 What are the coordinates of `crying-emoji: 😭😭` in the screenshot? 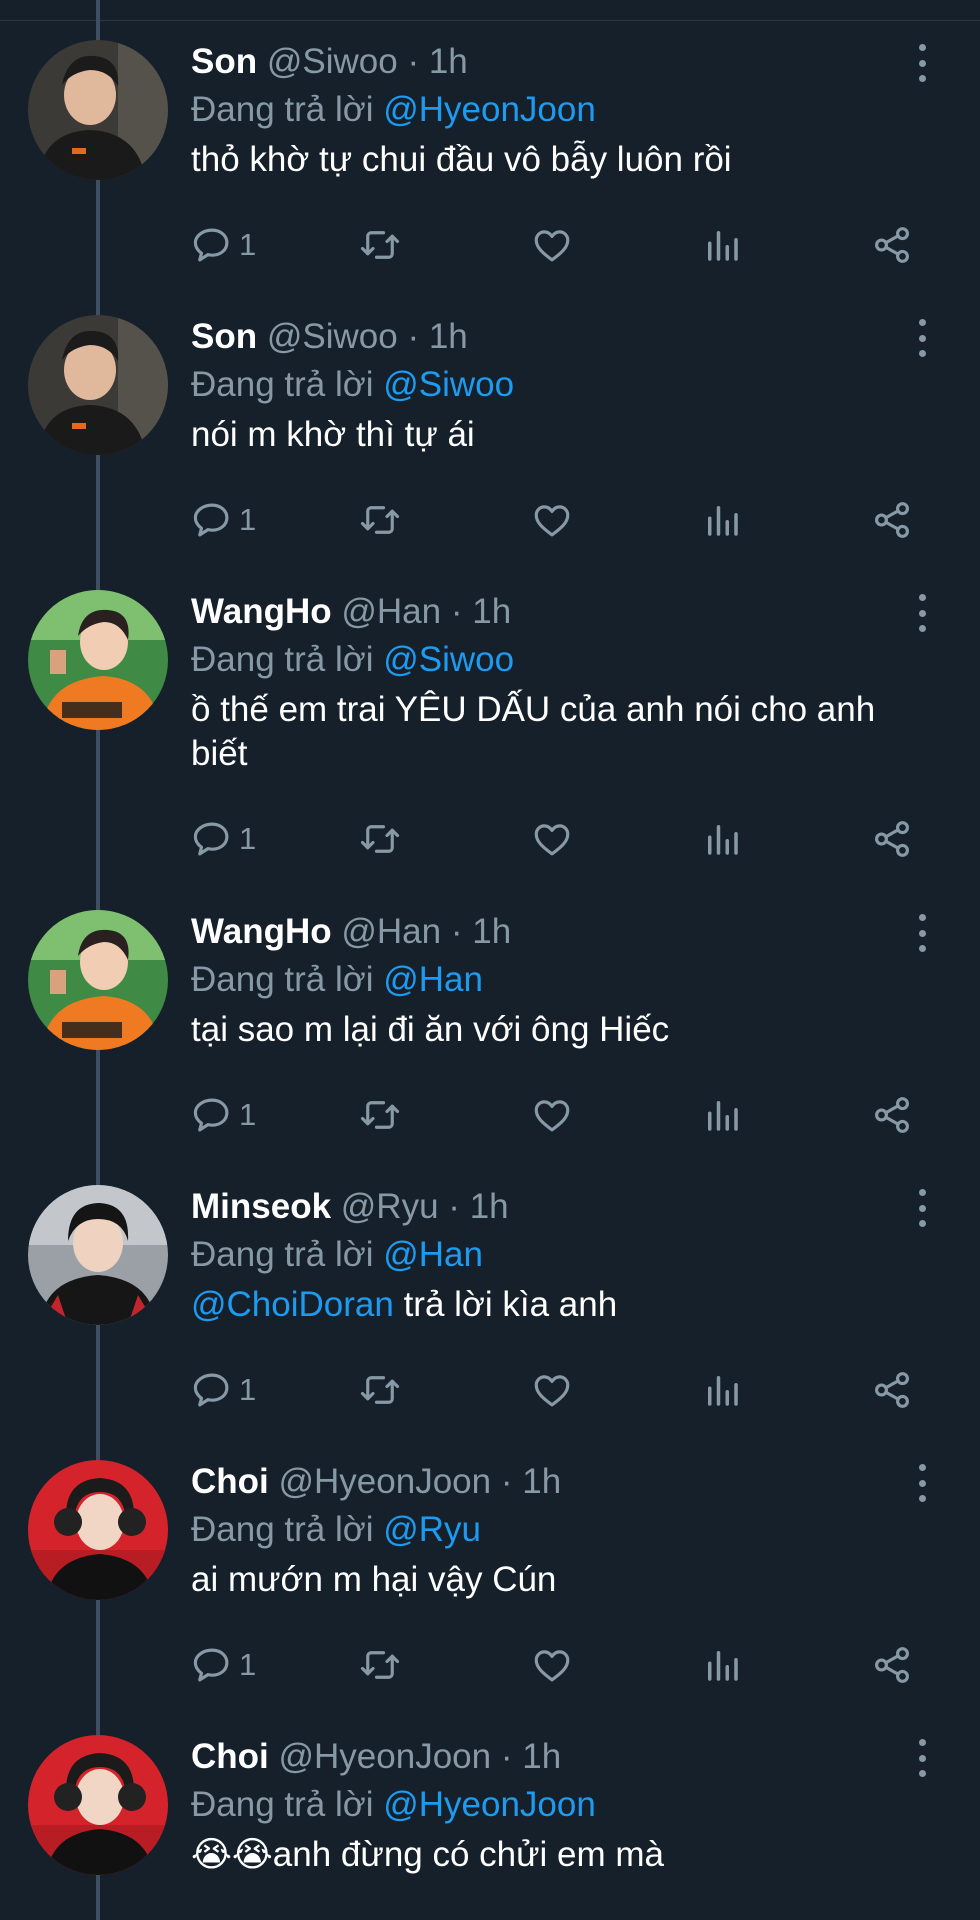 It's located at (232, 1854).